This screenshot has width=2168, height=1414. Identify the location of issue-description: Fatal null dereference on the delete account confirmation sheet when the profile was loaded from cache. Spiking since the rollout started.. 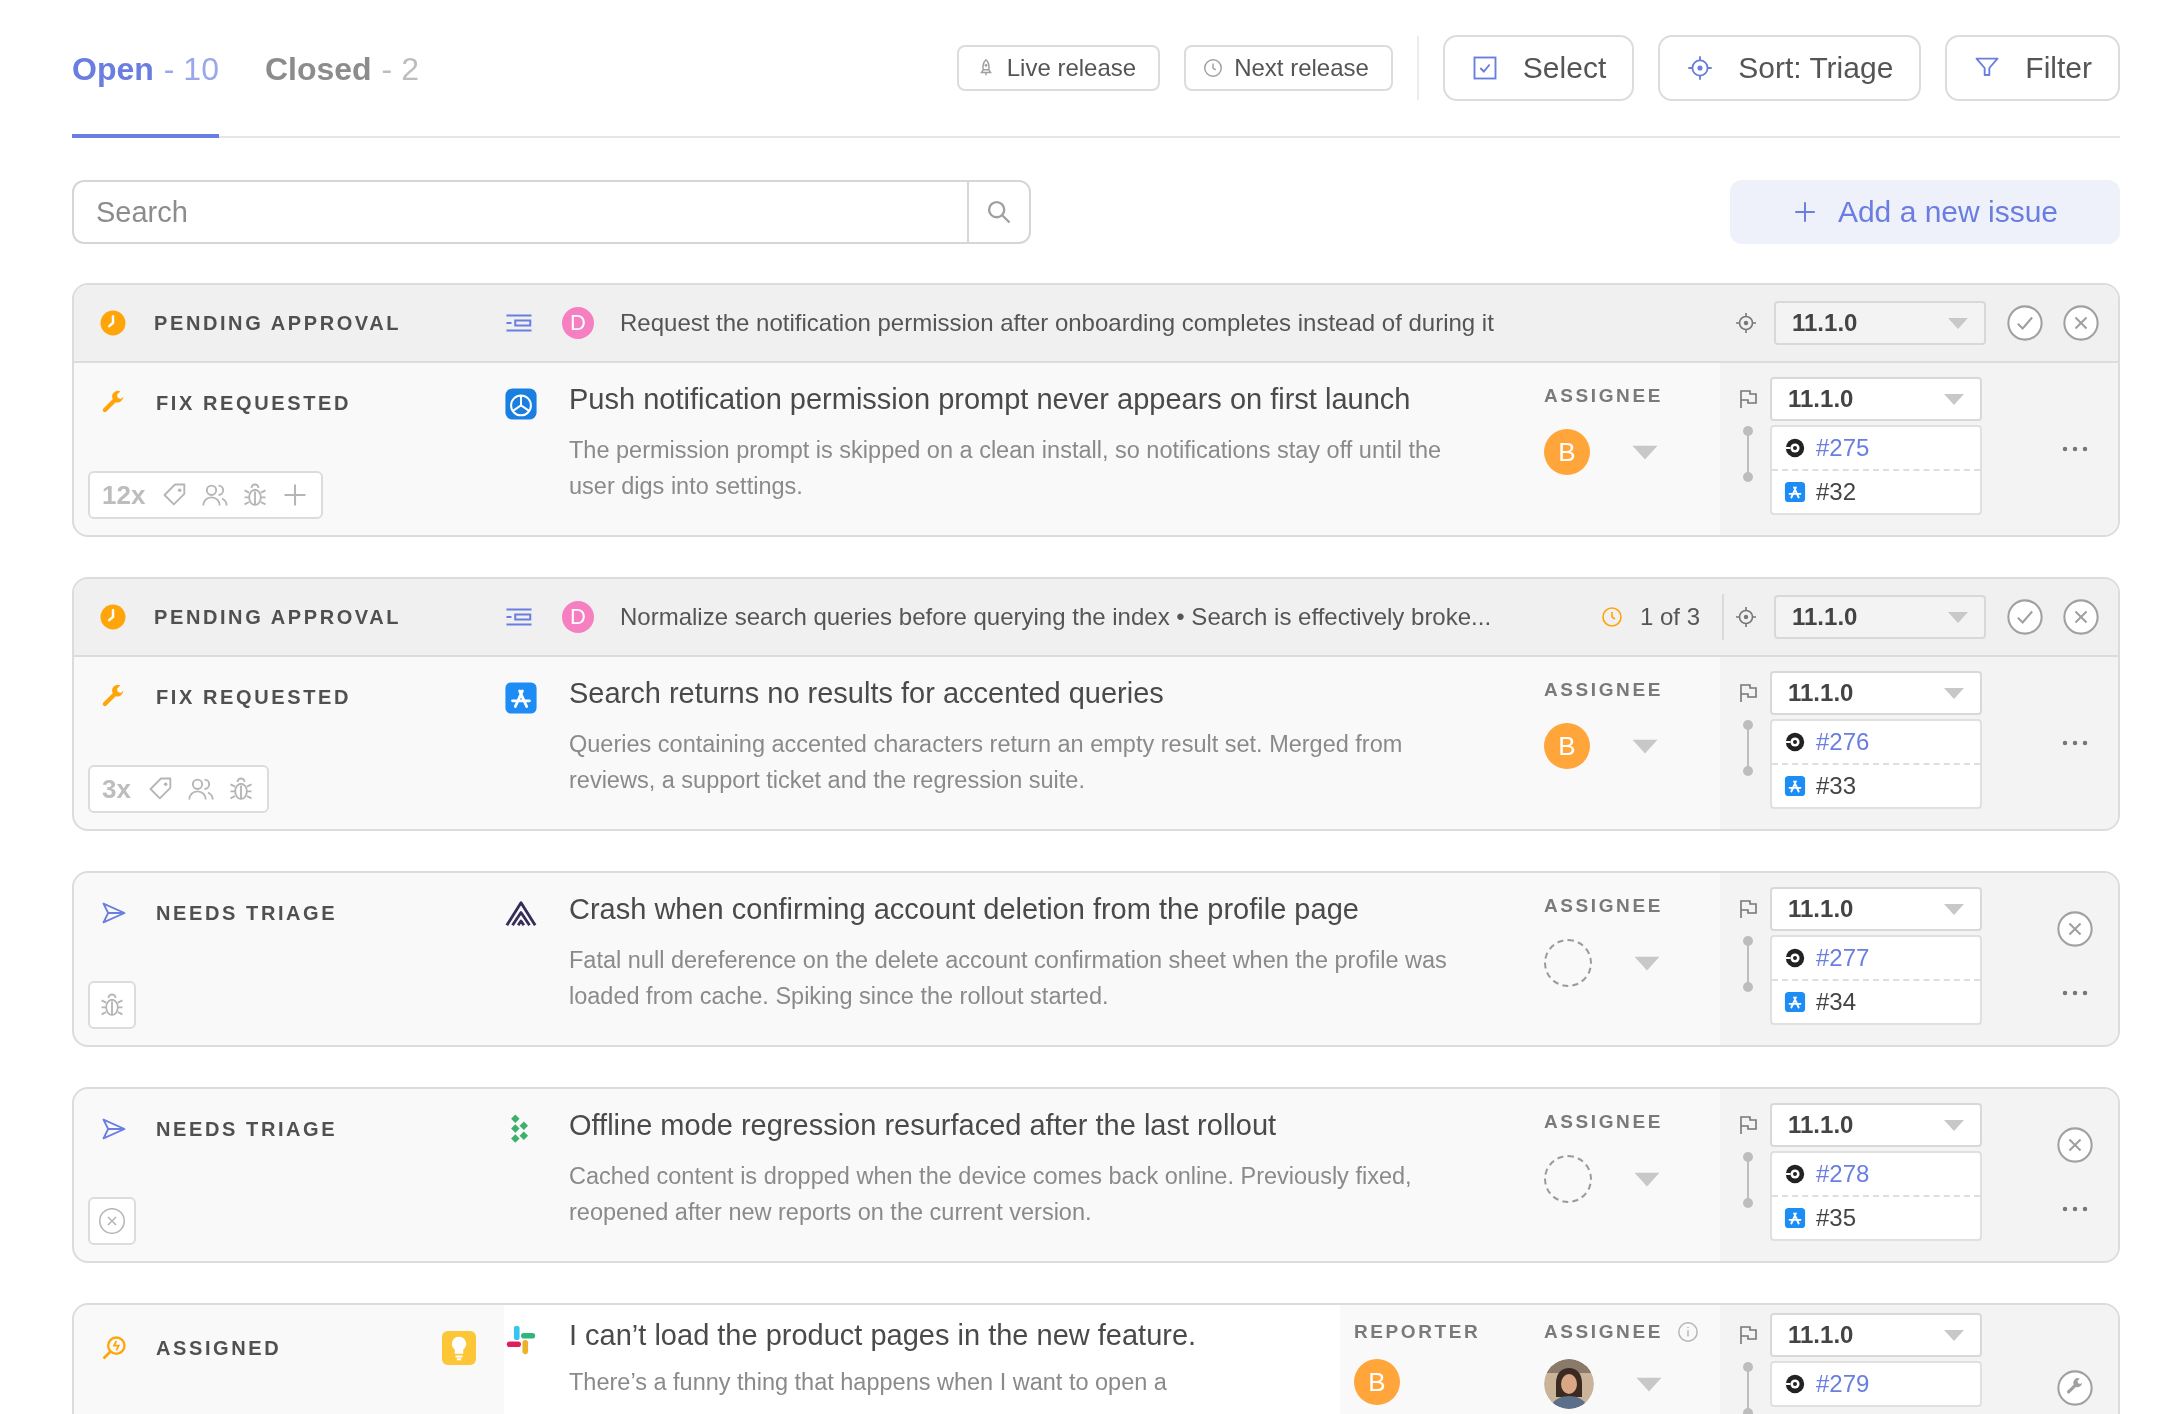
(1008, 978).